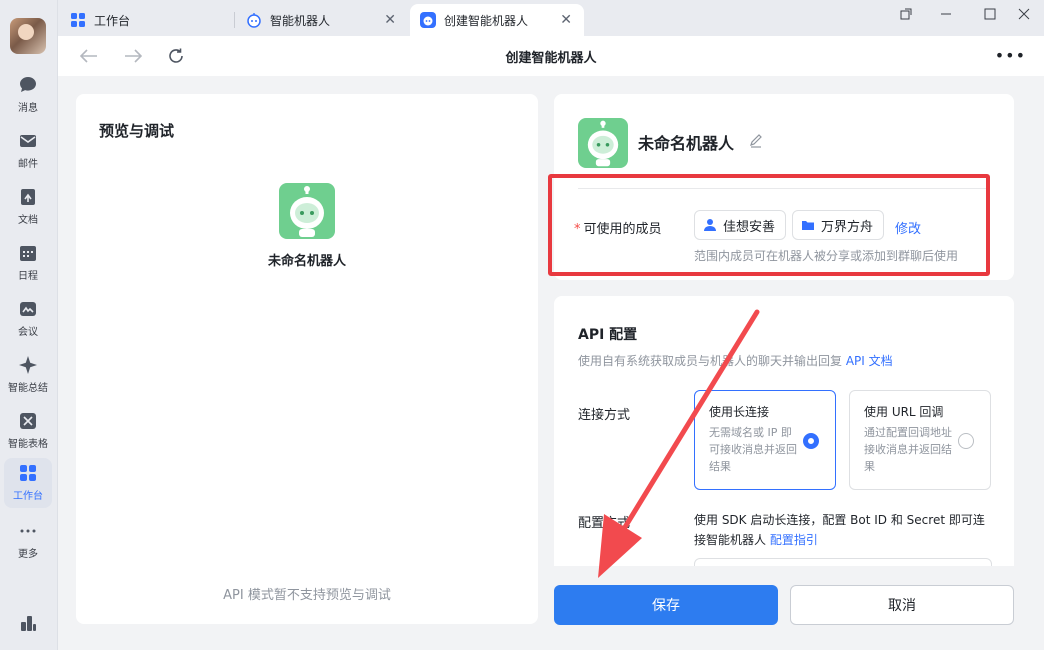 The image size is (1044, 650). What do you see at coordinates (739, 412) in the screenshot?
I see `option-title: 使用长连接` at bounding box center [739, 412].